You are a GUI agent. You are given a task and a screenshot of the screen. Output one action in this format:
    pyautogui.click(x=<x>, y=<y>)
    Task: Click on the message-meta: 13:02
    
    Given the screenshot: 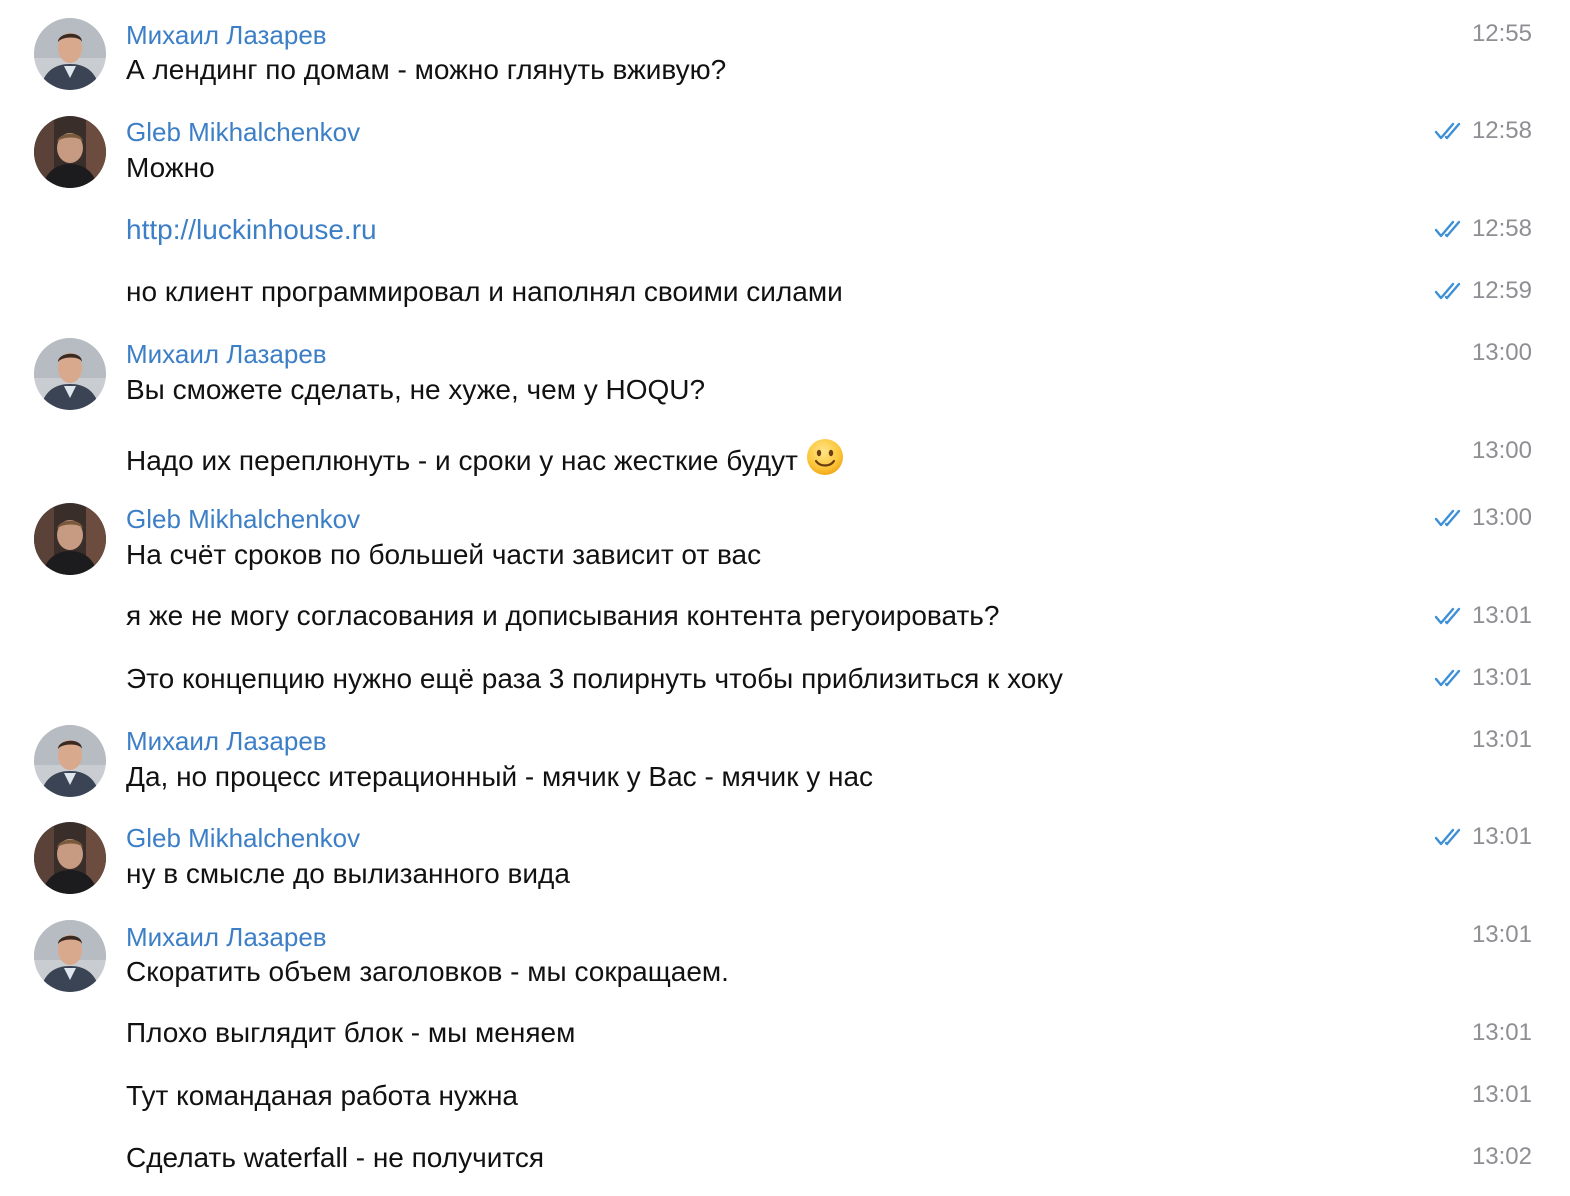 What is the action you would take?
    pyautogui.click(x=1502, y=1157)
    